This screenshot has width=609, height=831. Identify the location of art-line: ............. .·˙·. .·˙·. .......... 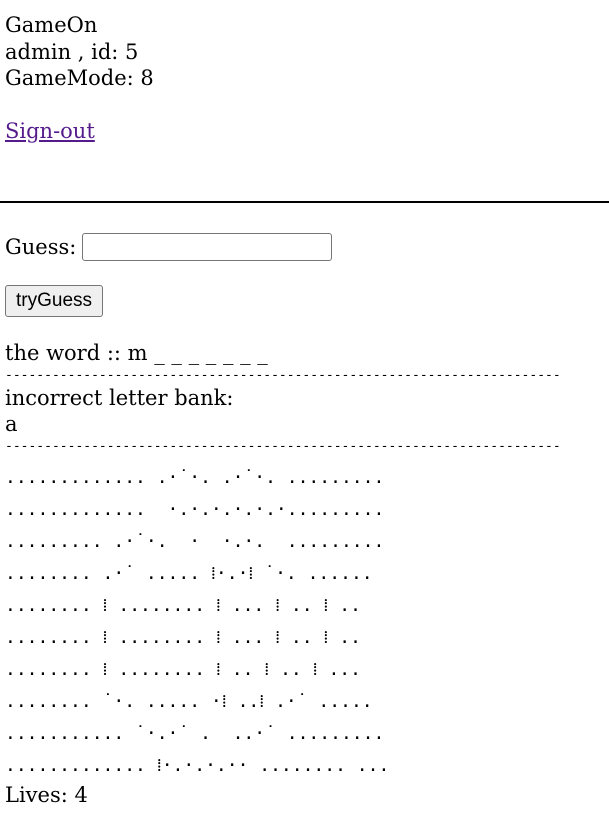
(195, 477).